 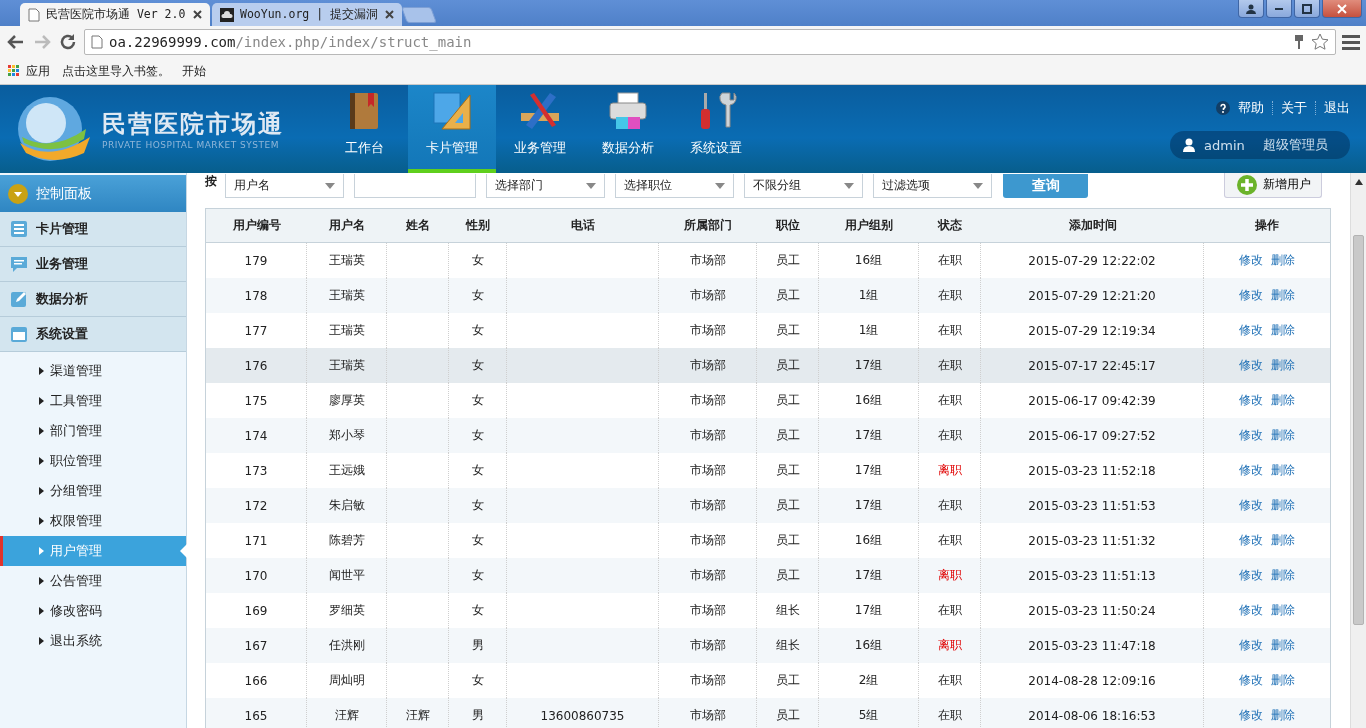 I want to click on search-select: 用户名, so click(x=284, y=186).